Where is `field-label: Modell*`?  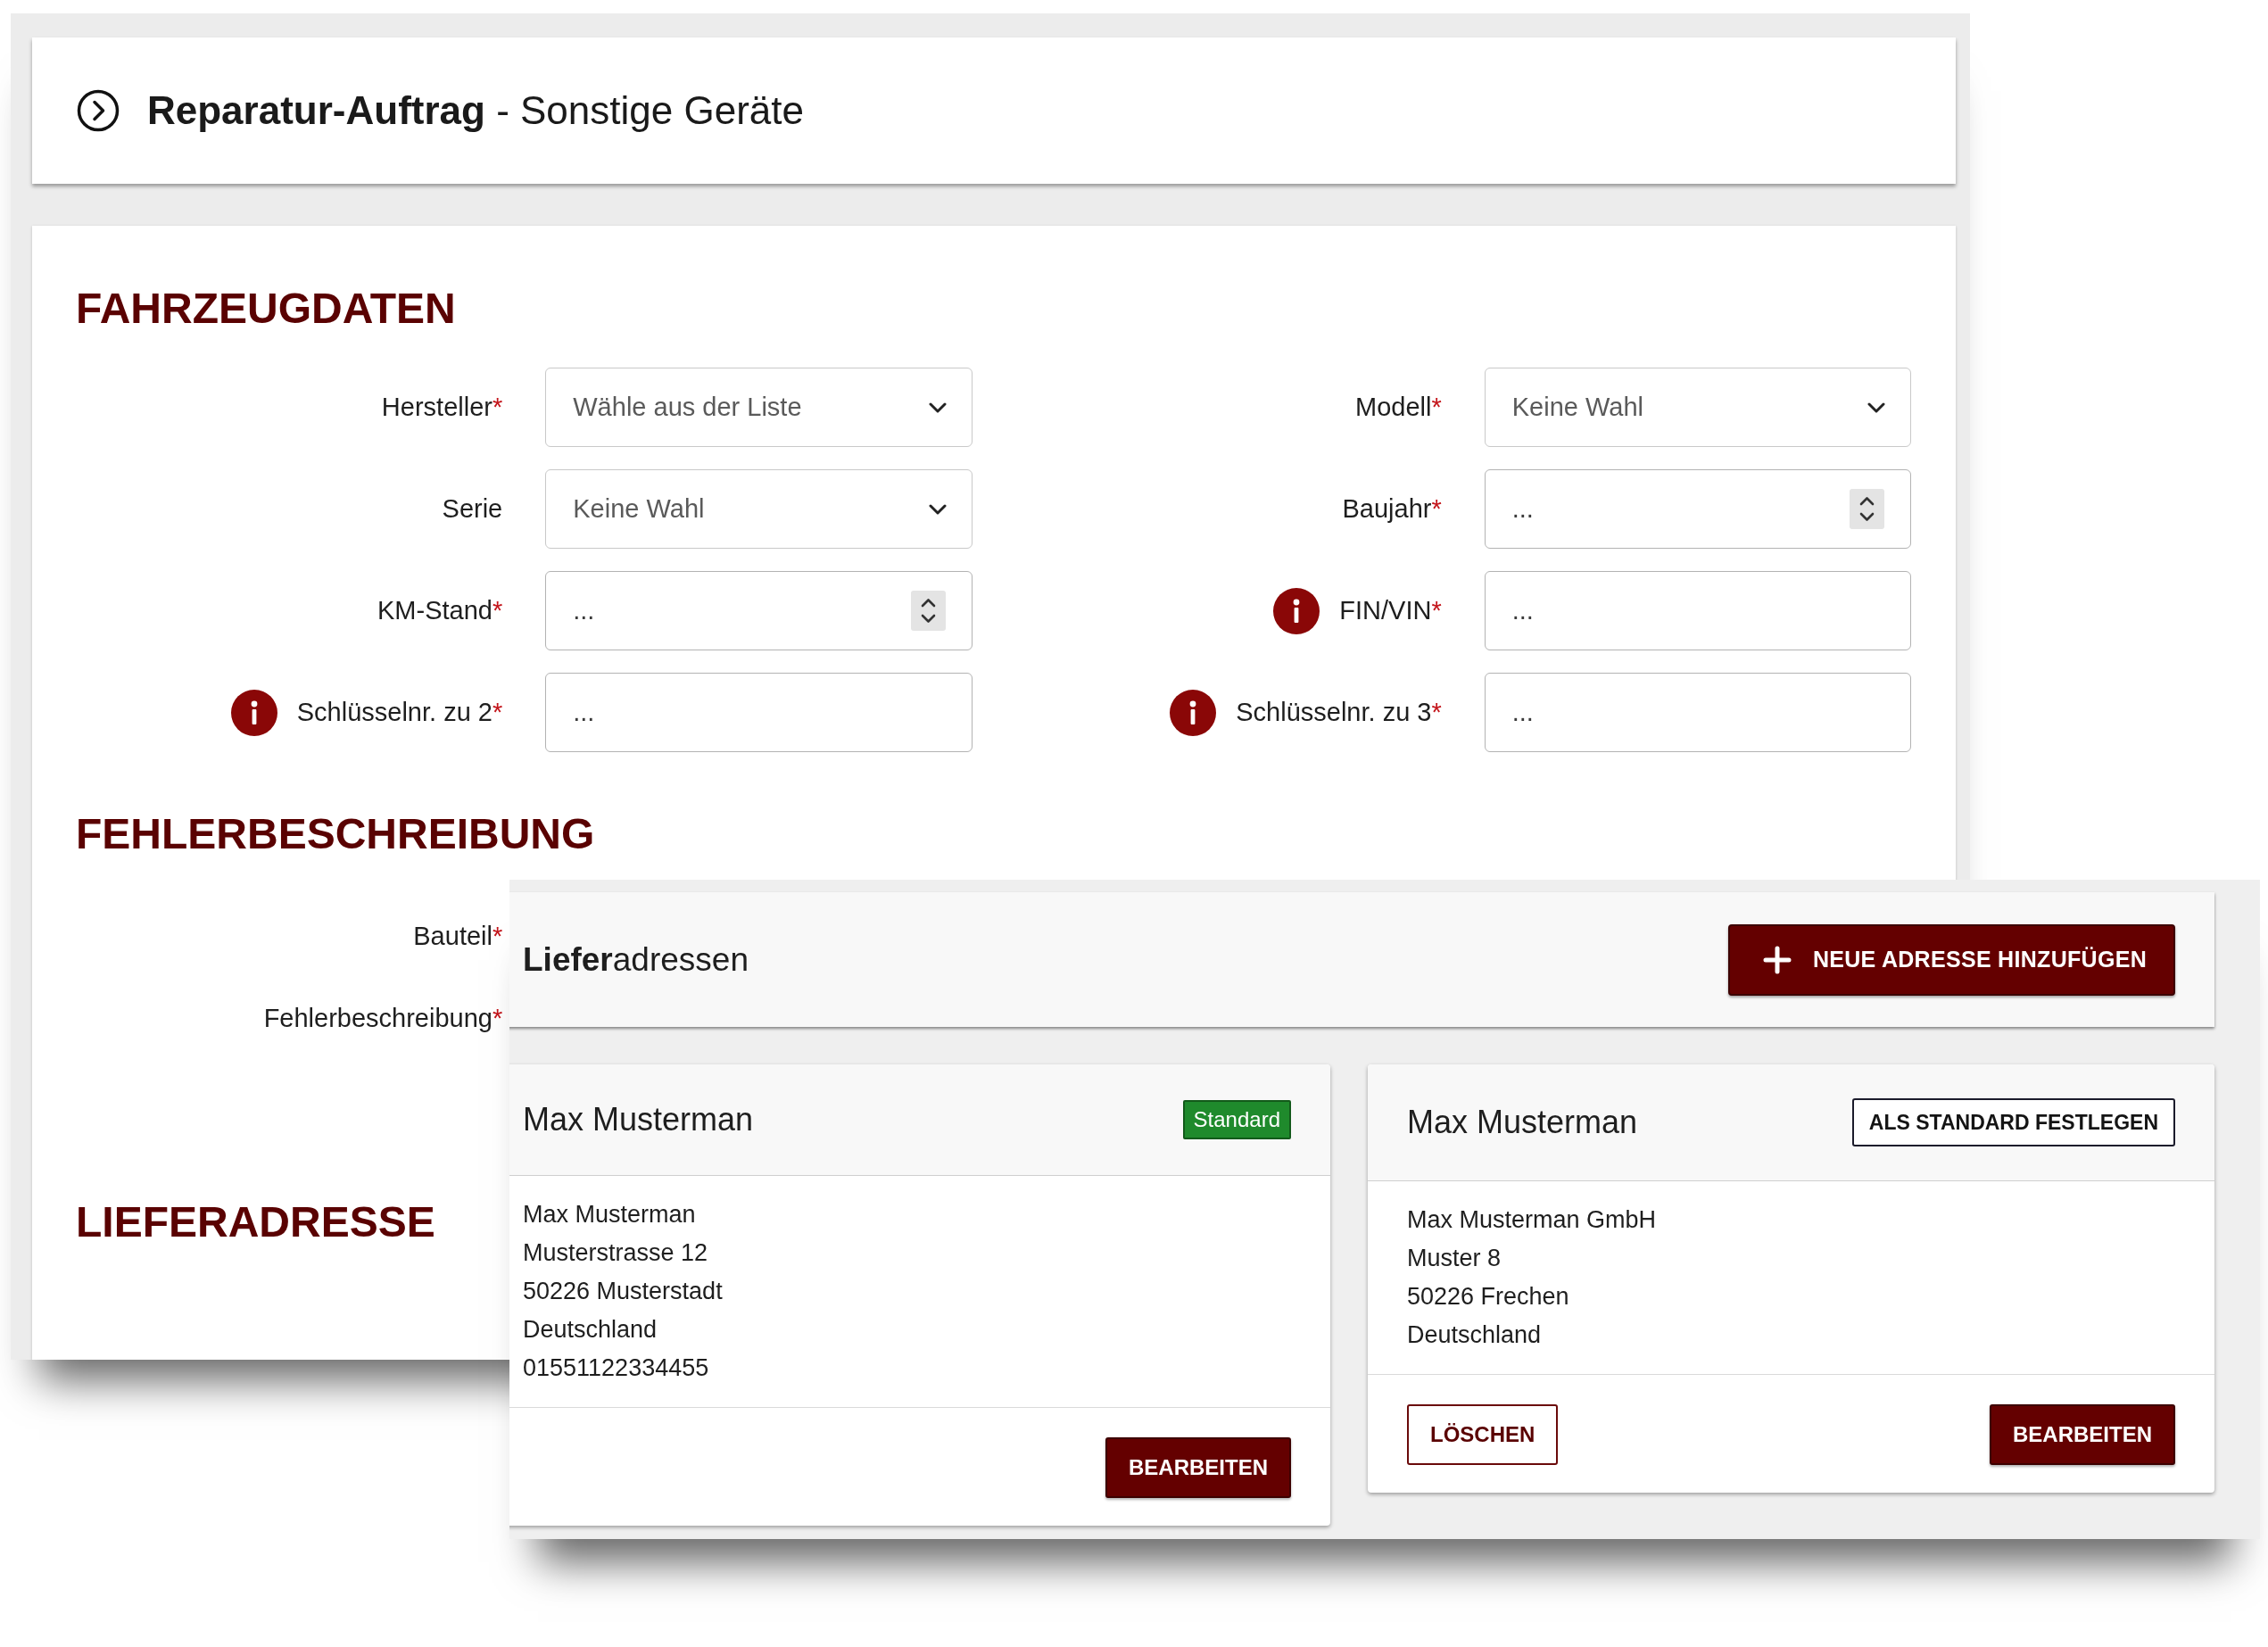
field-label: Modell* is located at coordinates (1398, 407).